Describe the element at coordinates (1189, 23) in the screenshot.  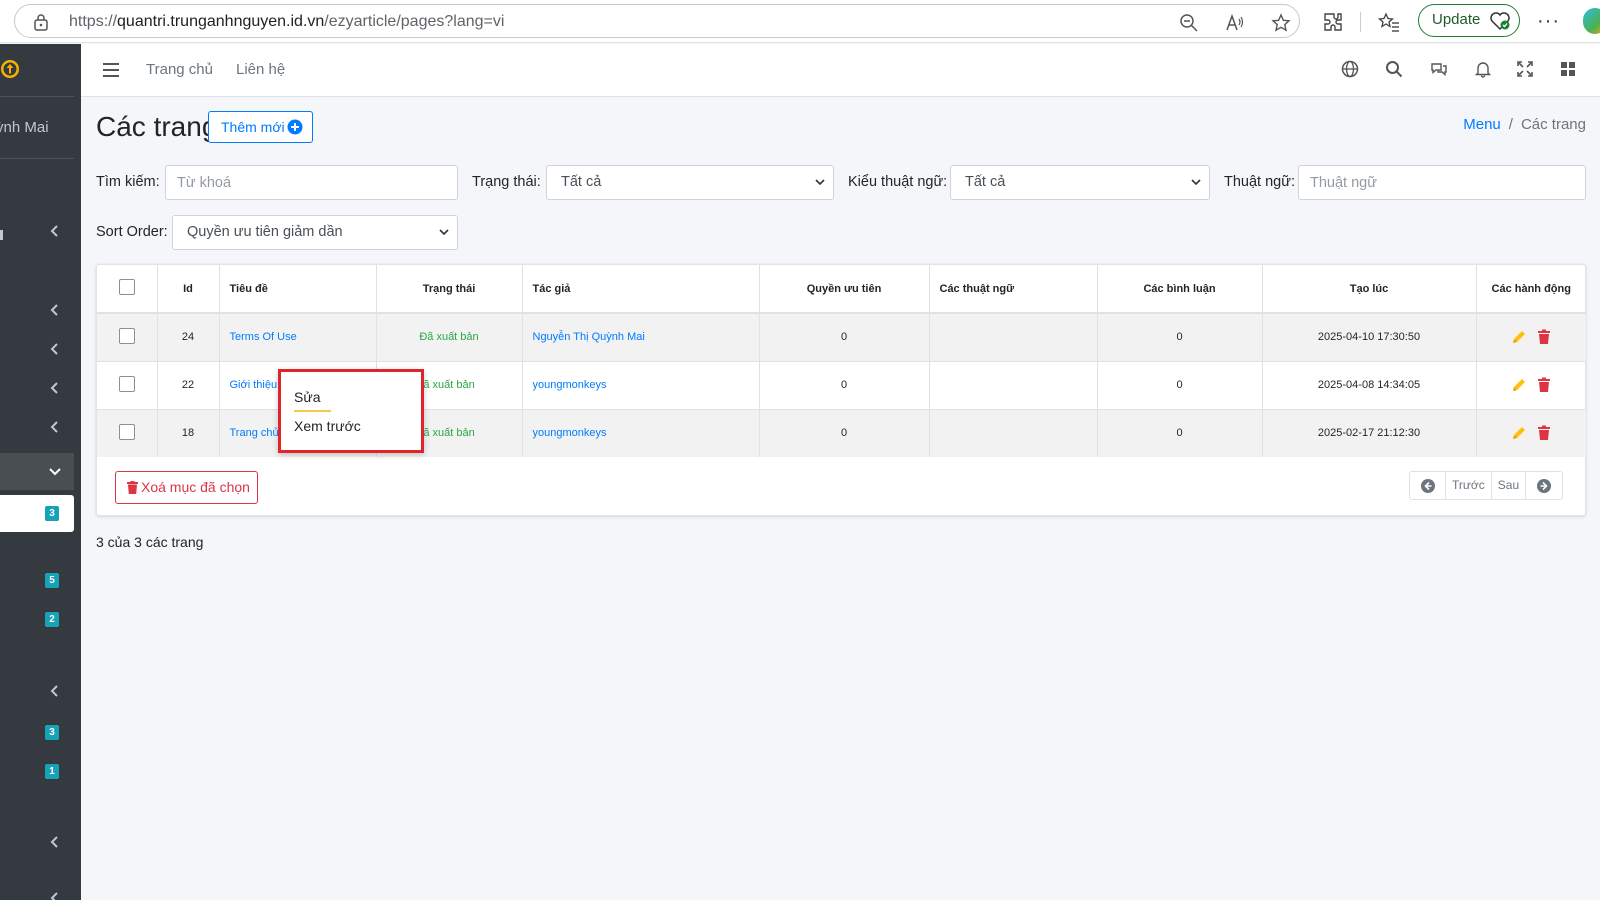
I see `zoom-icon` at that location.